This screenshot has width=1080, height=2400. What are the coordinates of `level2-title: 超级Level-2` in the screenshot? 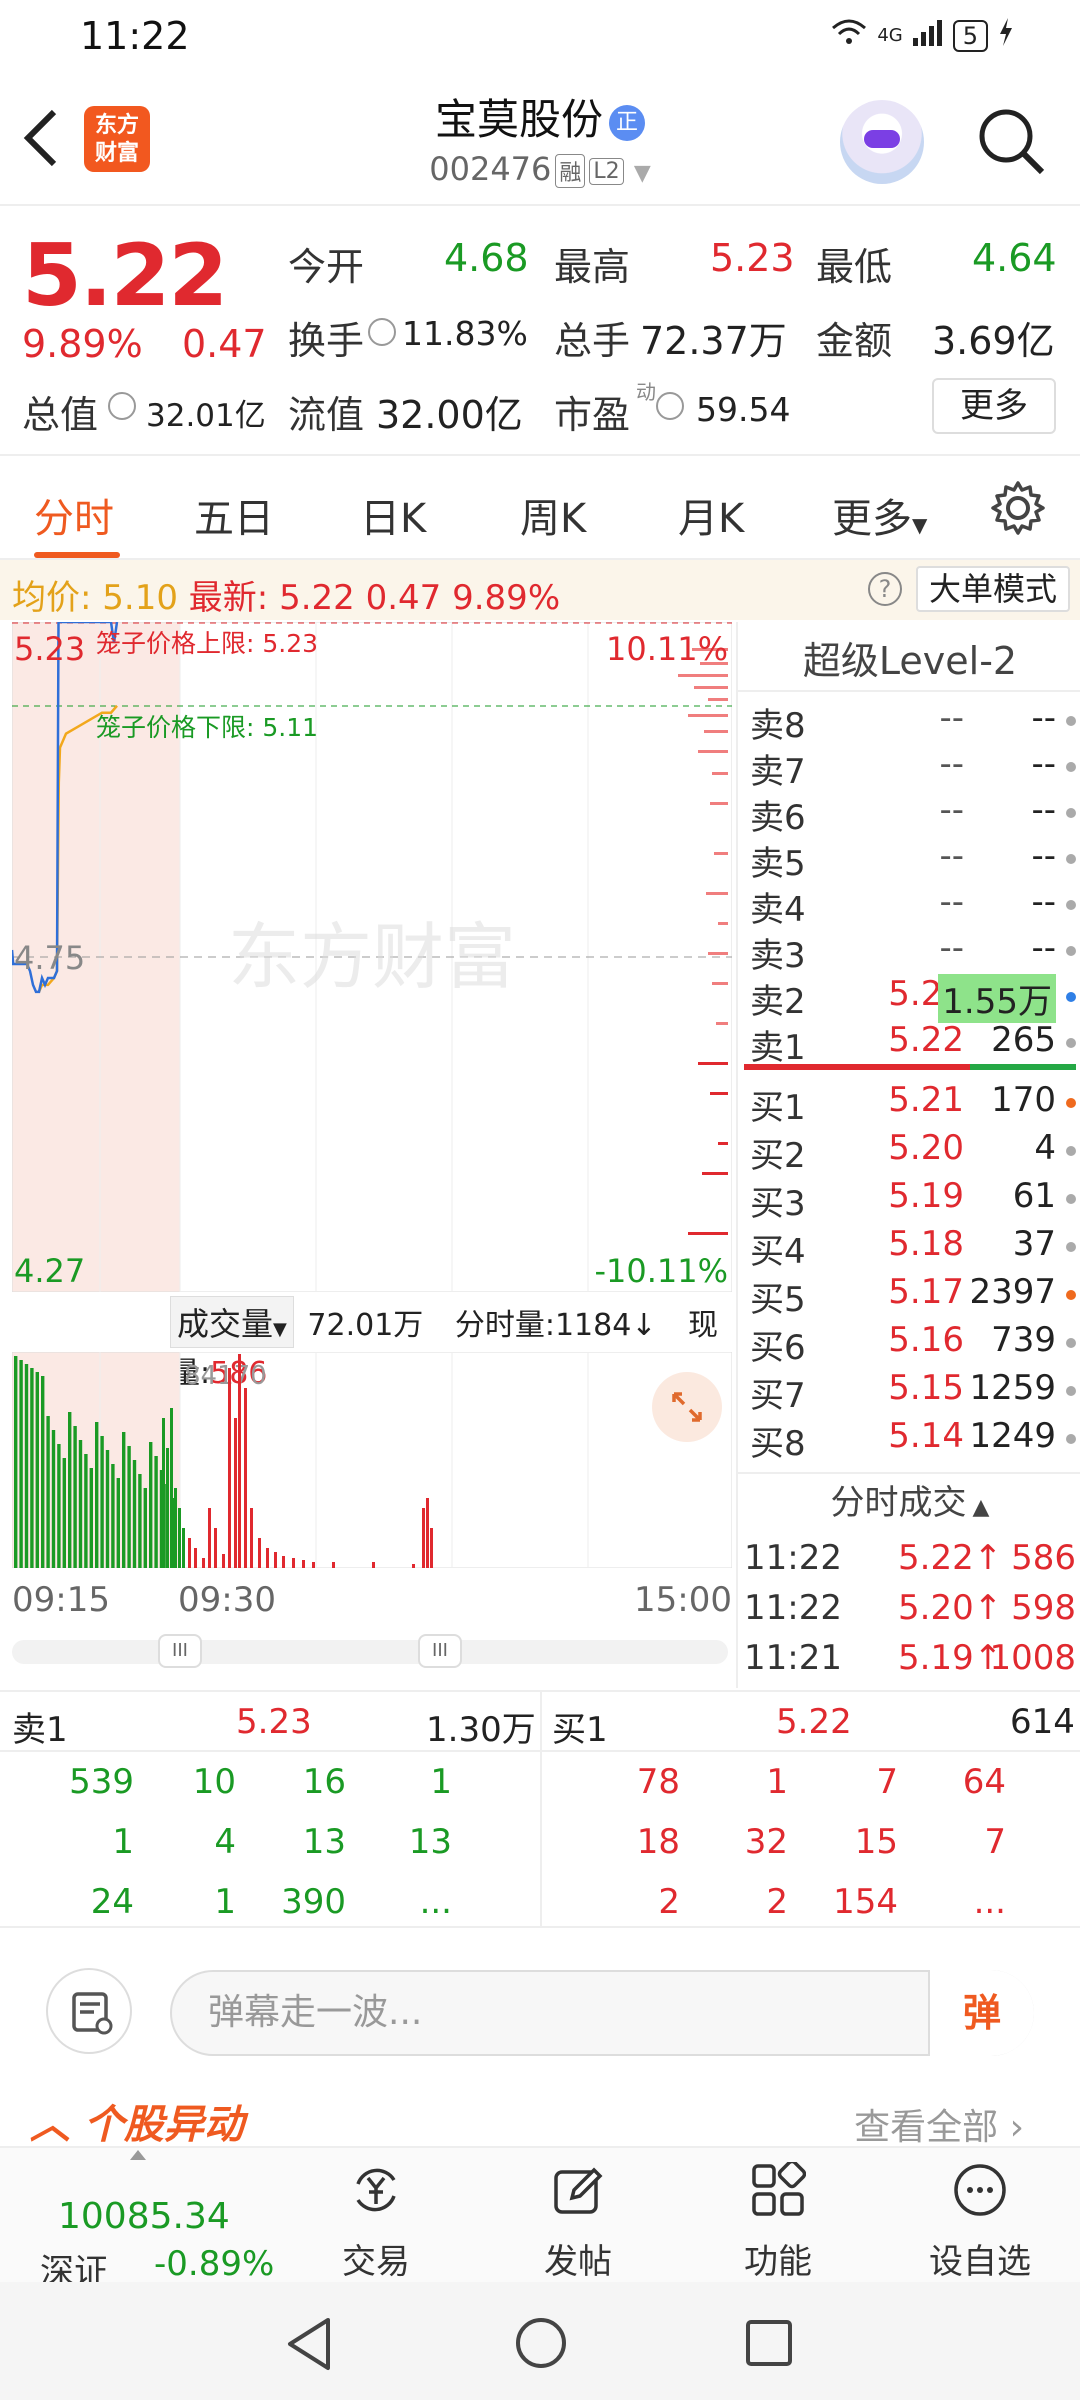 It's located at (909, 657).